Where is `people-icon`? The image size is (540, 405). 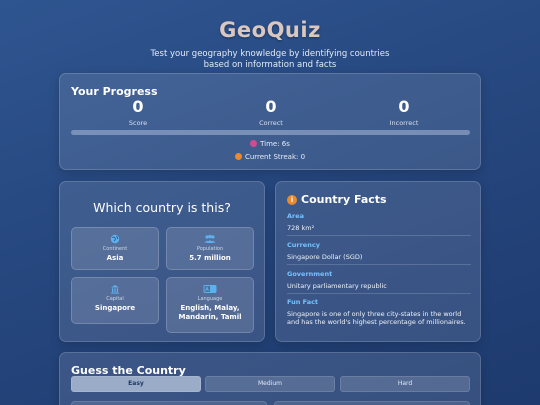
people-icon is located at coordinates (210, 238).